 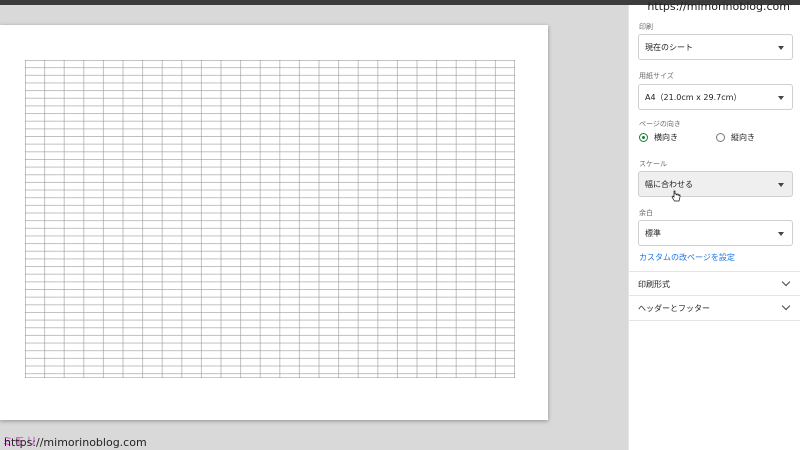 I want to click on header-footer-section: ヘッダーとフッター, so click(x=714, y=308).